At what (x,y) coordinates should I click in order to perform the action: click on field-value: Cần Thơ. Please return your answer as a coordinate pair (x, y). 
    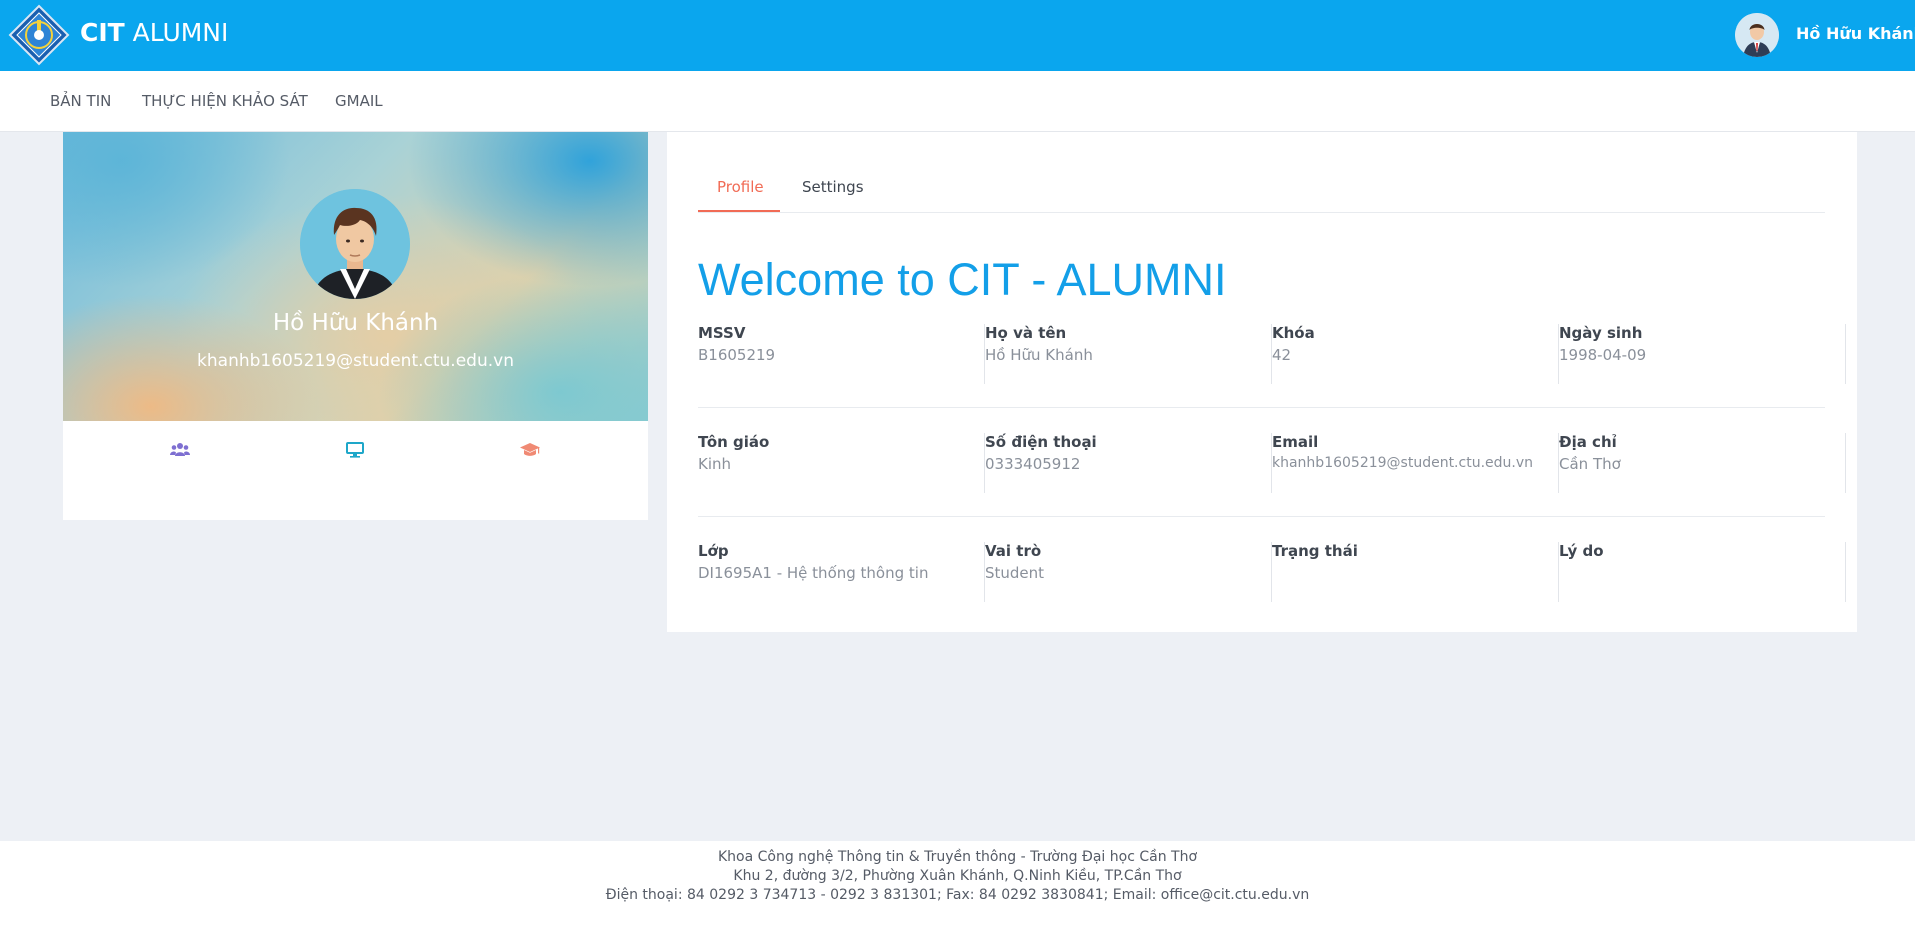
    Looking at the image, I should click on (1590, 464).